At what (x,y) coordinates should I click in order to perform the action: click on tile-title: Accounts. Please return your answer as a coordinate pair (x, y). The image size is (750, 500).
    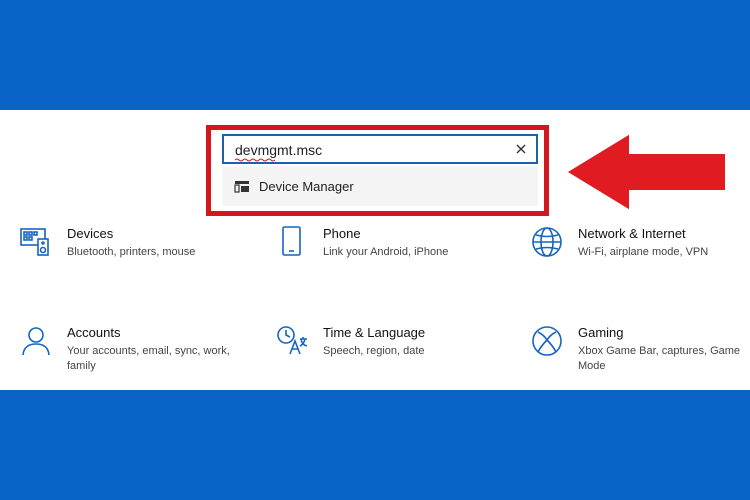
    Looking at the image, I should click on (94, 332).